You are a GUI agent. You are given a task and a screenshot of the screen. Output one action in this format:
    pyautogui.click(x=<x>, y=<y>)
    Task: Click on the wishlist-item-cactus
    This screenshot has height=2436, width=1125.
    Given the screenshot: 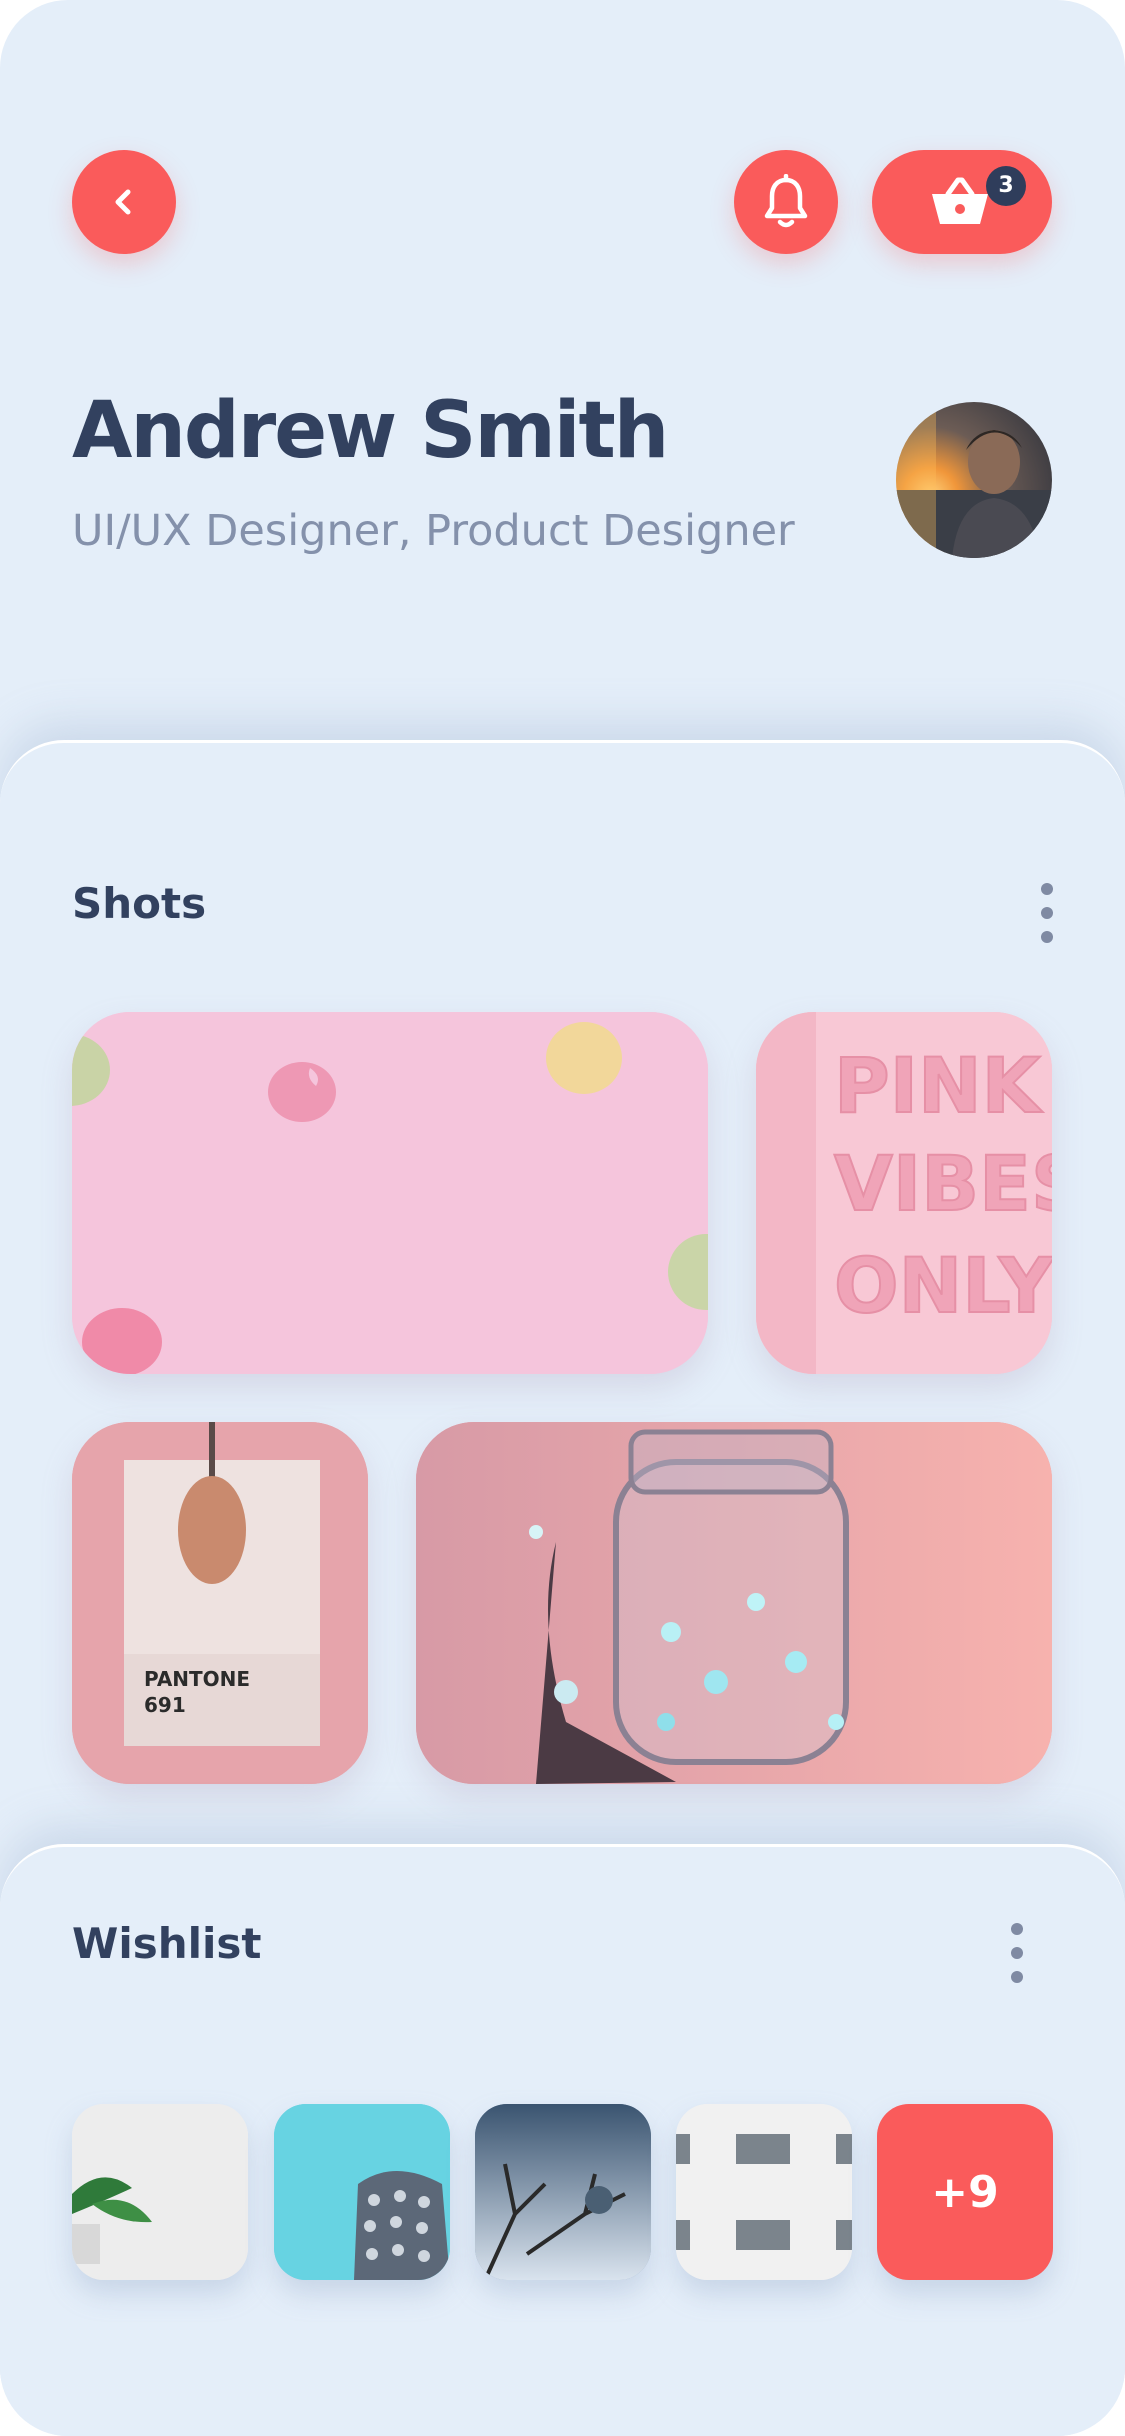 What is the action you would take?
    pyautogui.click(x=362, y=2192)
    